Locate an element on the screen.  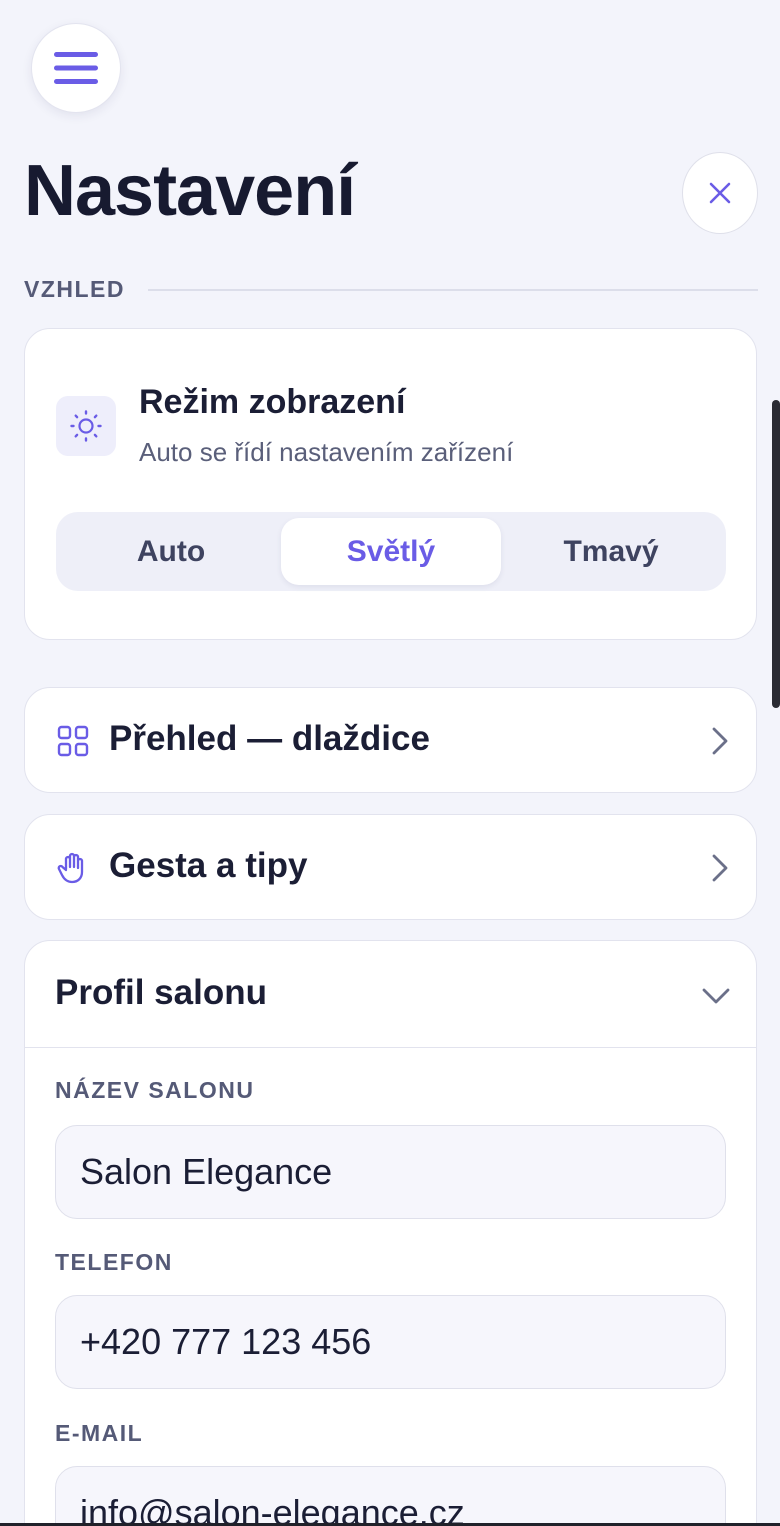
nav-item-gestures: Gesta a tipy is located at coordinates (390, 867).